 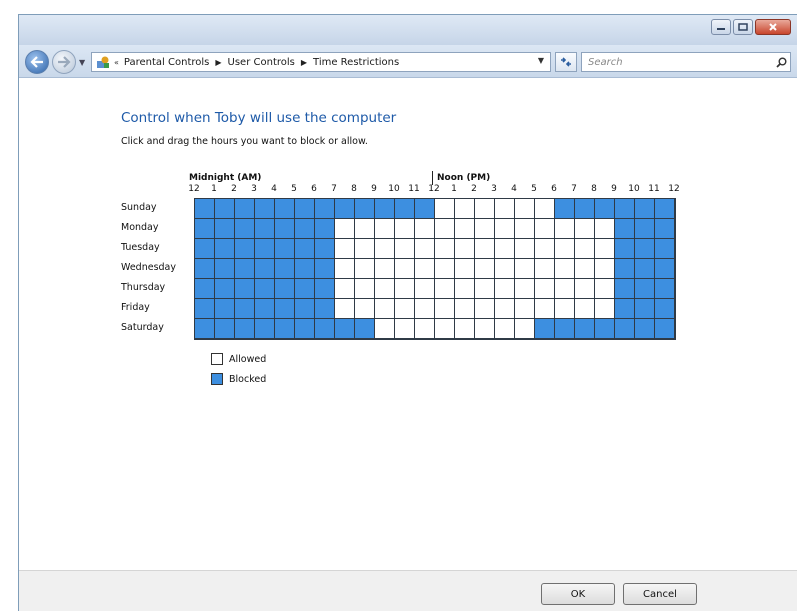 I want to click on search-input: Search, so click(x=677, y=62).